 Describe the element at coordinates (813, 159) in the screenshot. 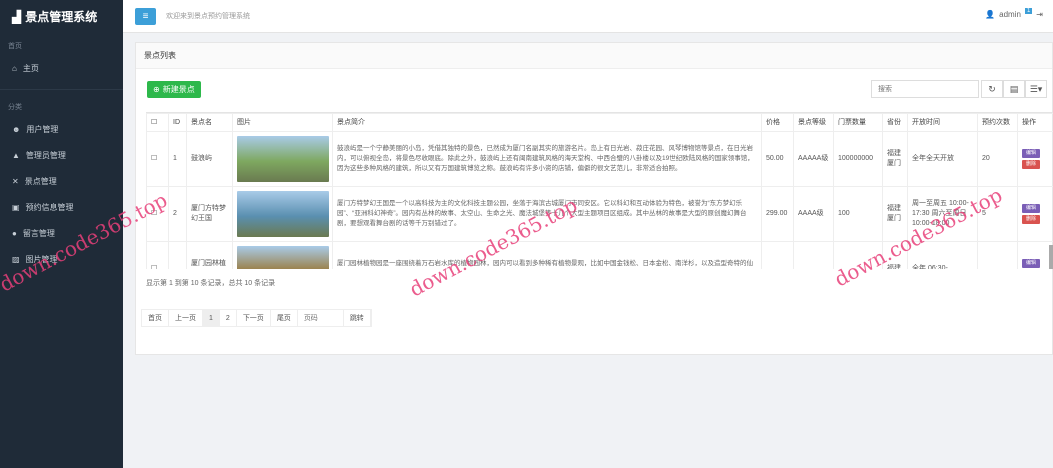

I see `cell-level: AAAAA级` at that location.